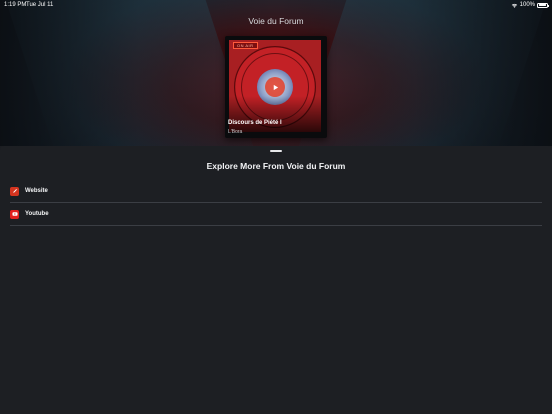 This screenshot has width=552, height=414. What do you see at coordinates (255, 123) in the screenshot?
I see `track-title: Discours de Piété I` at bounding box center [255, 123].